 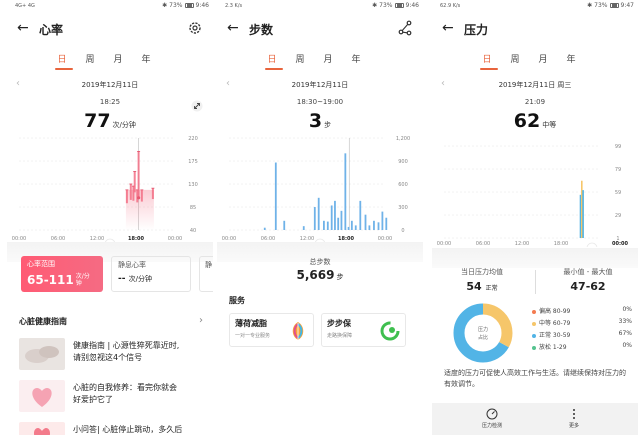 What do you see at coordinates (110, 121) in the screenshot?
I see `current-value: 77 次/分钟` at bounding box center [110, 121].